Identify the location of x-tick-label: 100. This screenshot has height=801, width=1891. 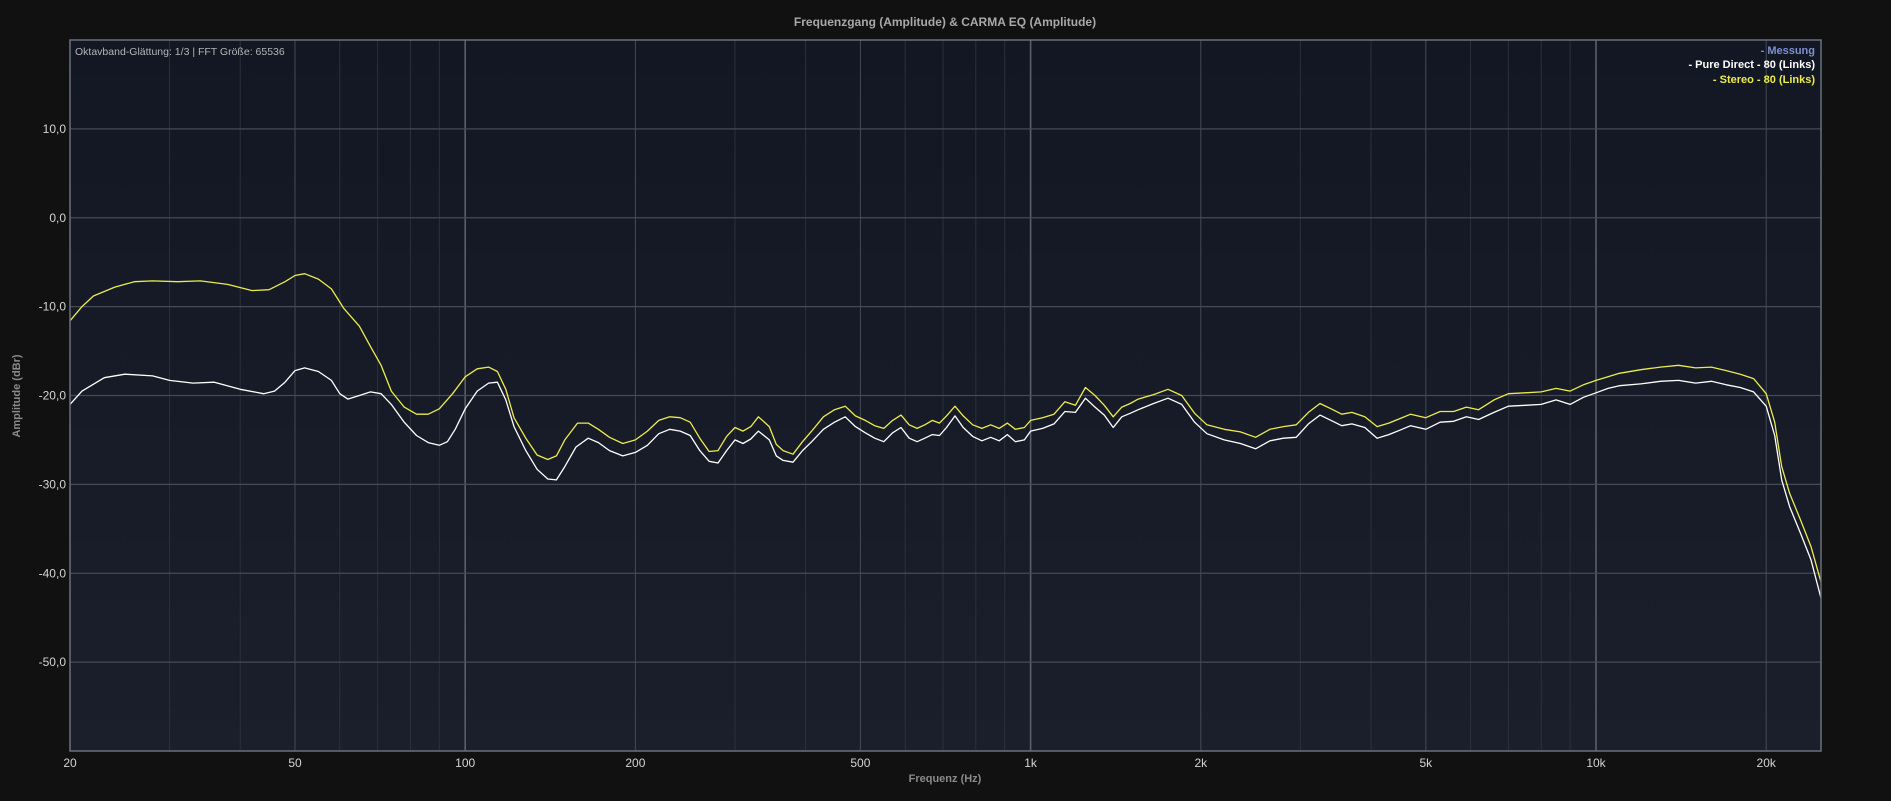
(465, 763).